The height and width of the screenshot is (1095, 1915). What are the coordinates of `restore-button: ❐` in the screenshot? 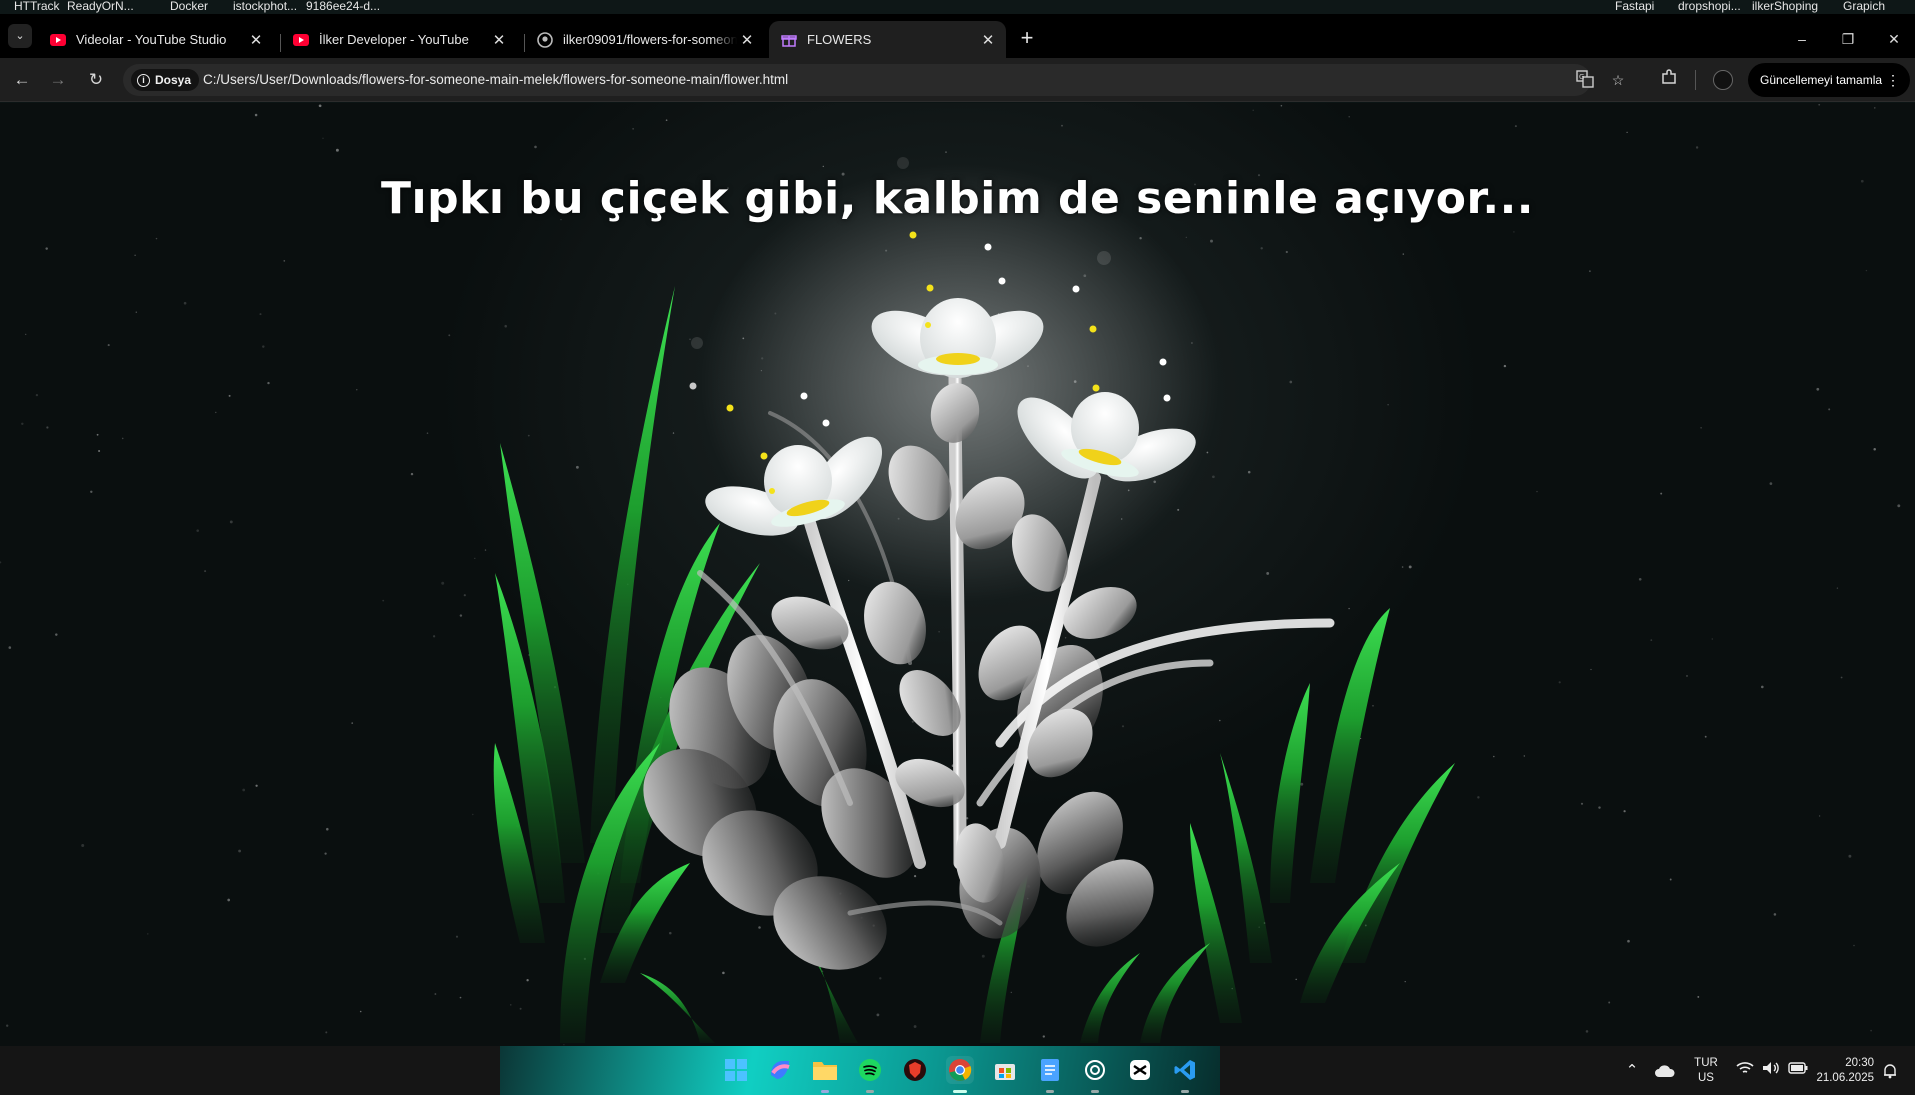 It's located at (1848, 39).